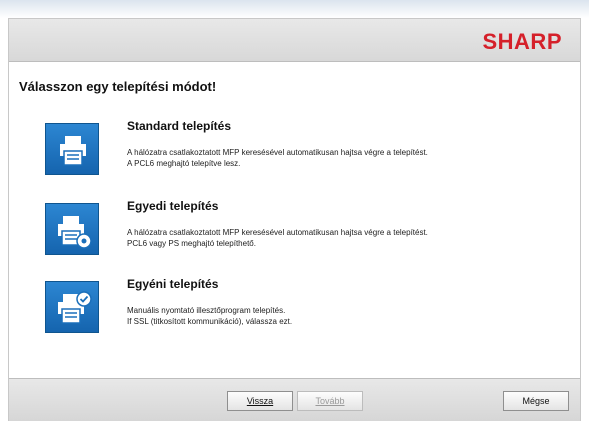 The width and height of the screenshot is (589, 423). I want to click on option-title: Egyedi telepítés, so click(172, 206).